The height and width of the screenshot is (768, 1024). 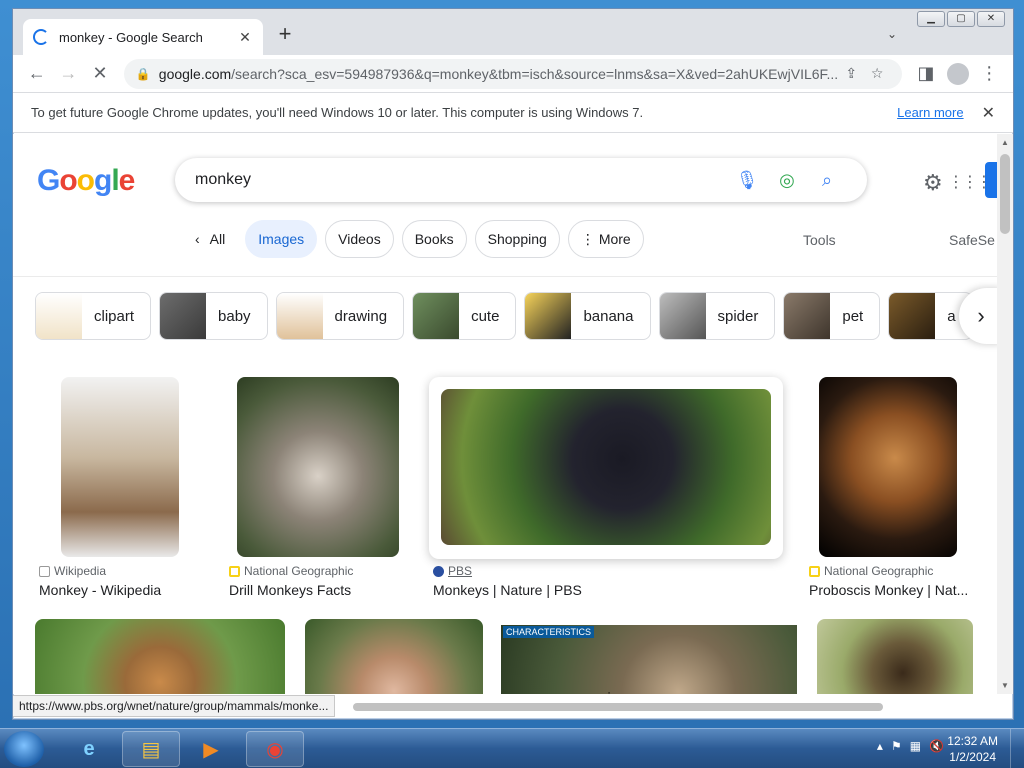 I want to click on result-title: Monkeys | Nature | PBS, so click(x=603, y=590).